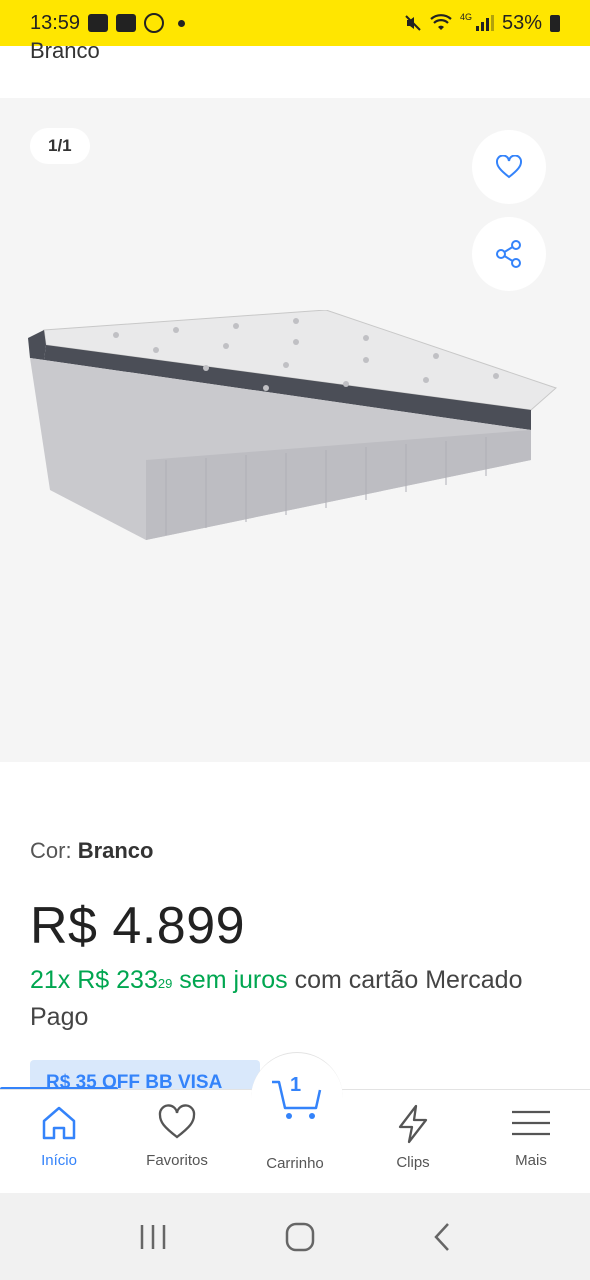 This screenshot has width=590, height=1280. What do you see at coordinates (115, 850) in the screenshot?
I see `color-value: Branco` at bounding box center [115, 850].